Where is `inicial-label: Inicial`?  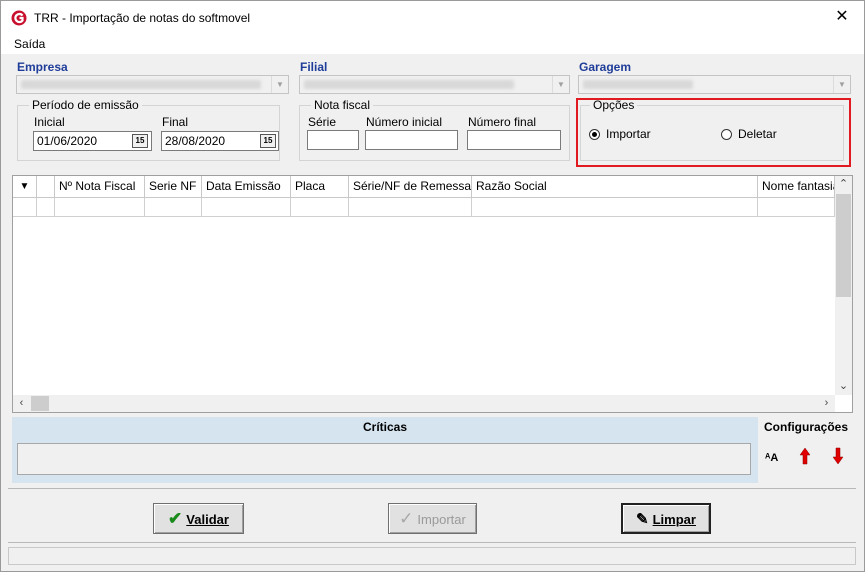 inicial-label: Inicial is located at coordinates (49, 122).